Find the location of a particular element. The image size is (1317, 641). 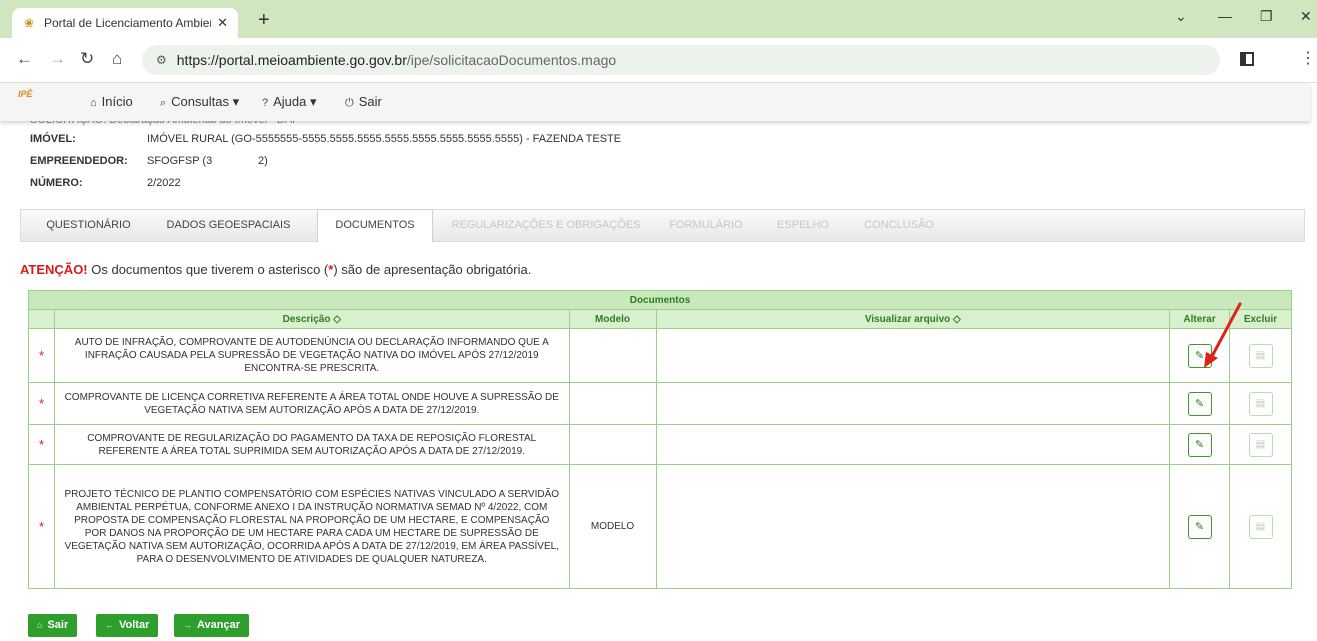

numero-value: 2/2022 is located at coordinates (164, 183).